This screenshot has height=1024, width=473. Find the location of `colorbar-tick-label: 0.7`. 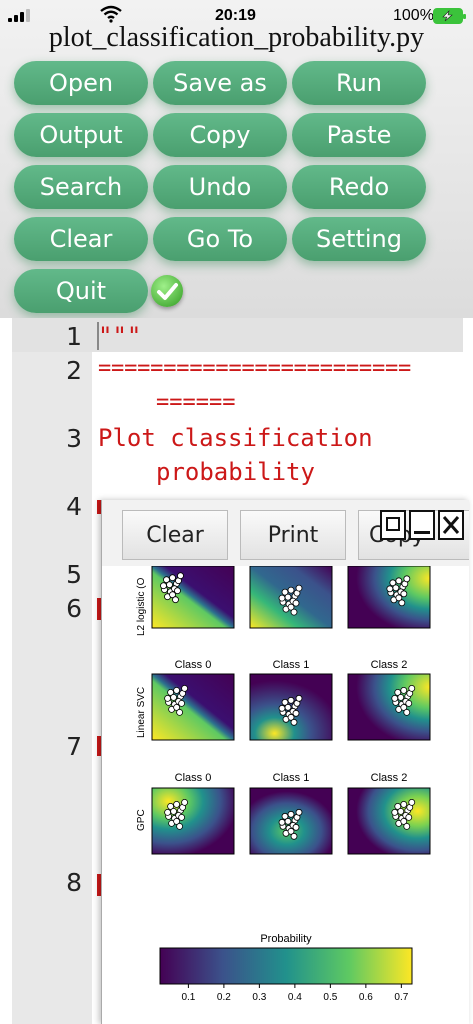

colorbar-tick-label: 0.7 is located at coordinates (401, 997).